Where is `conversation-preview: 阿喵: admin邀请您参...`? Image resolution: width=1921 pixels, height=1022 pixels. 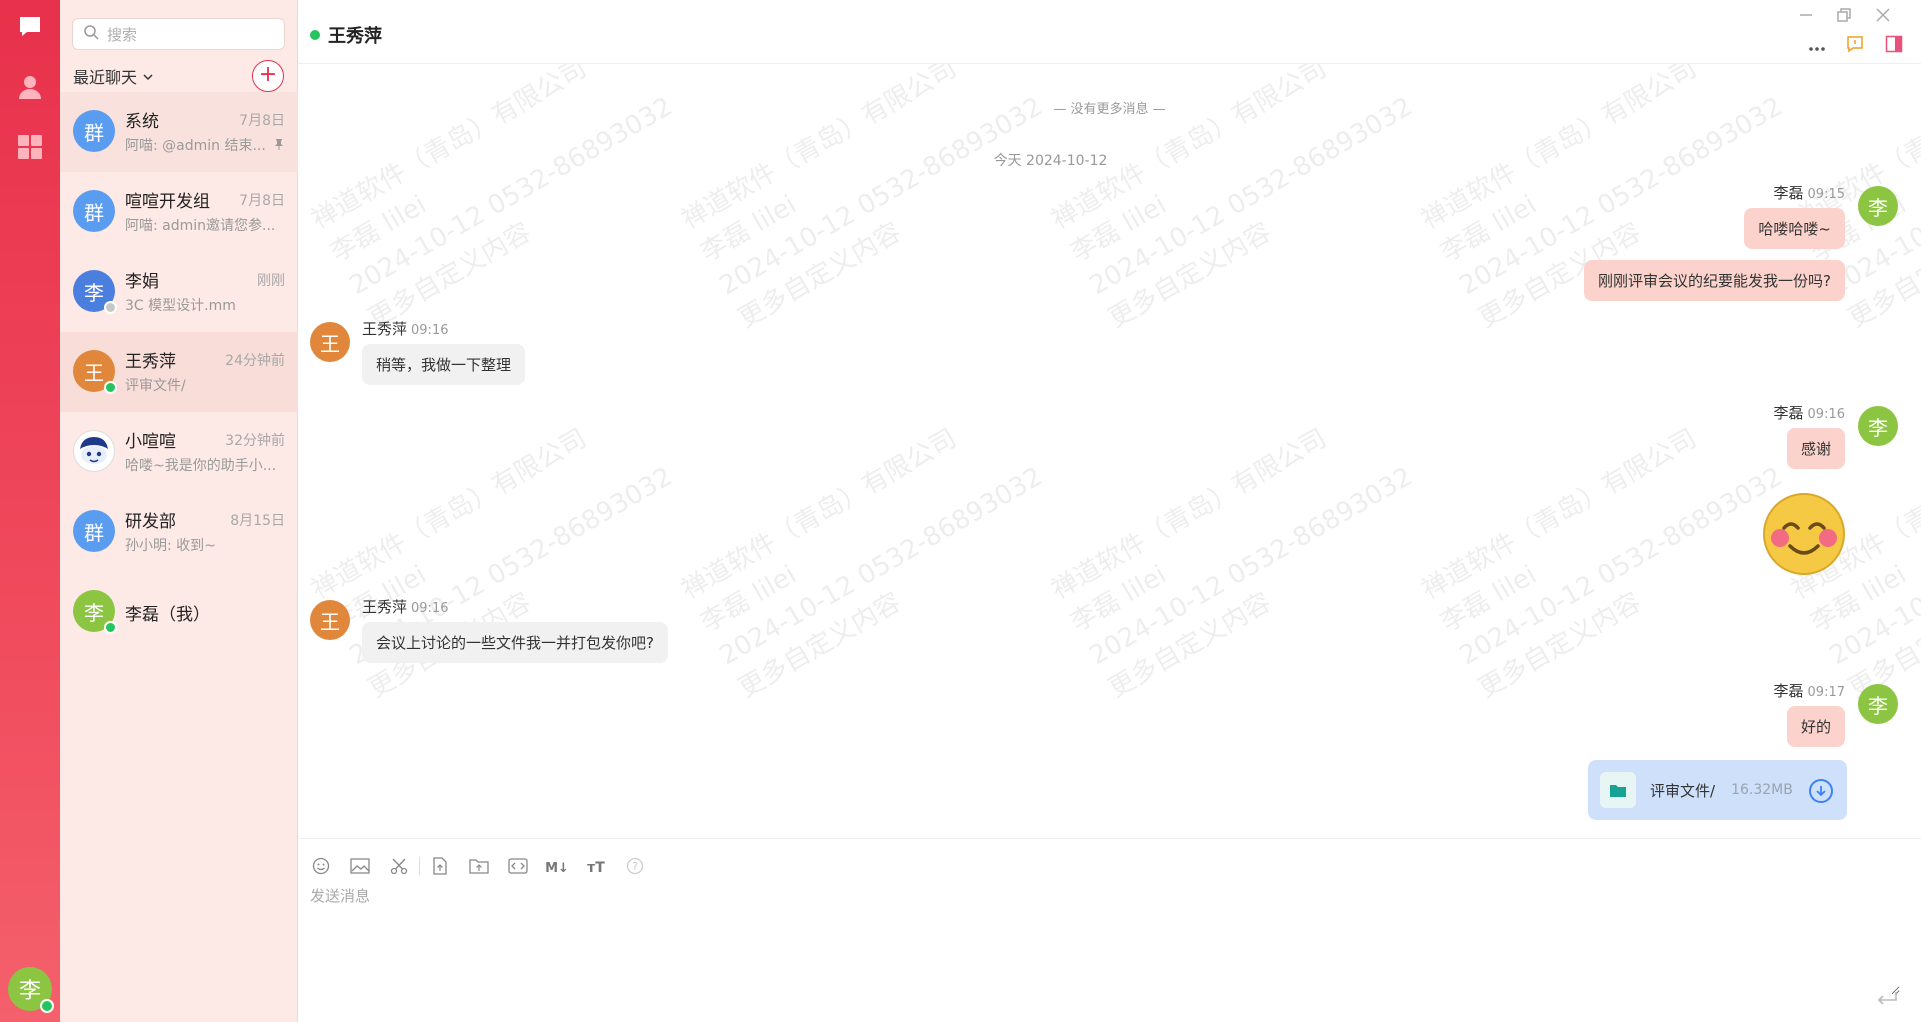 conversation-preview: 阿喵: admin邀请您参... is located at coordinates (200, 226).